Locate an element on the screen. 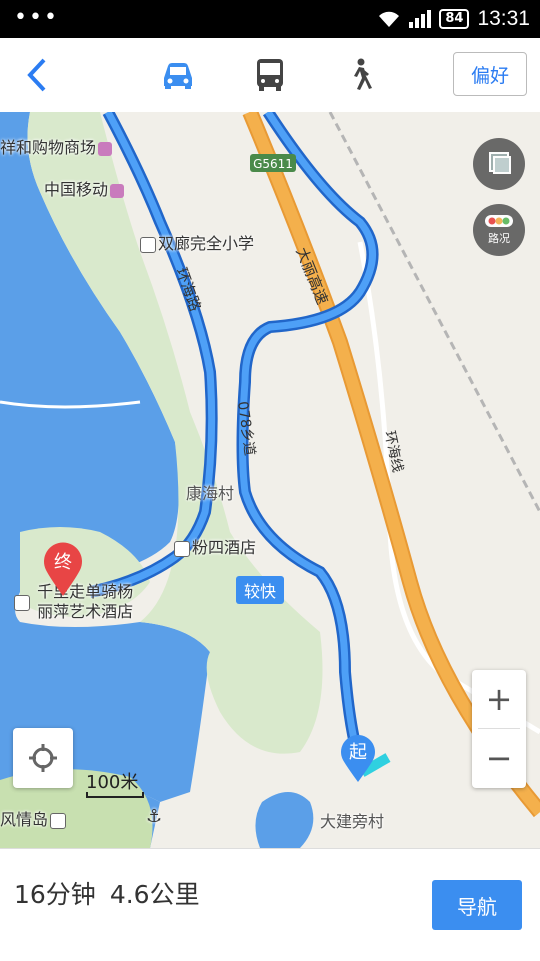 The height and width of the screenshot is (961, 540). anchor-icon: ⚓ is located at coordinates (154, 816).